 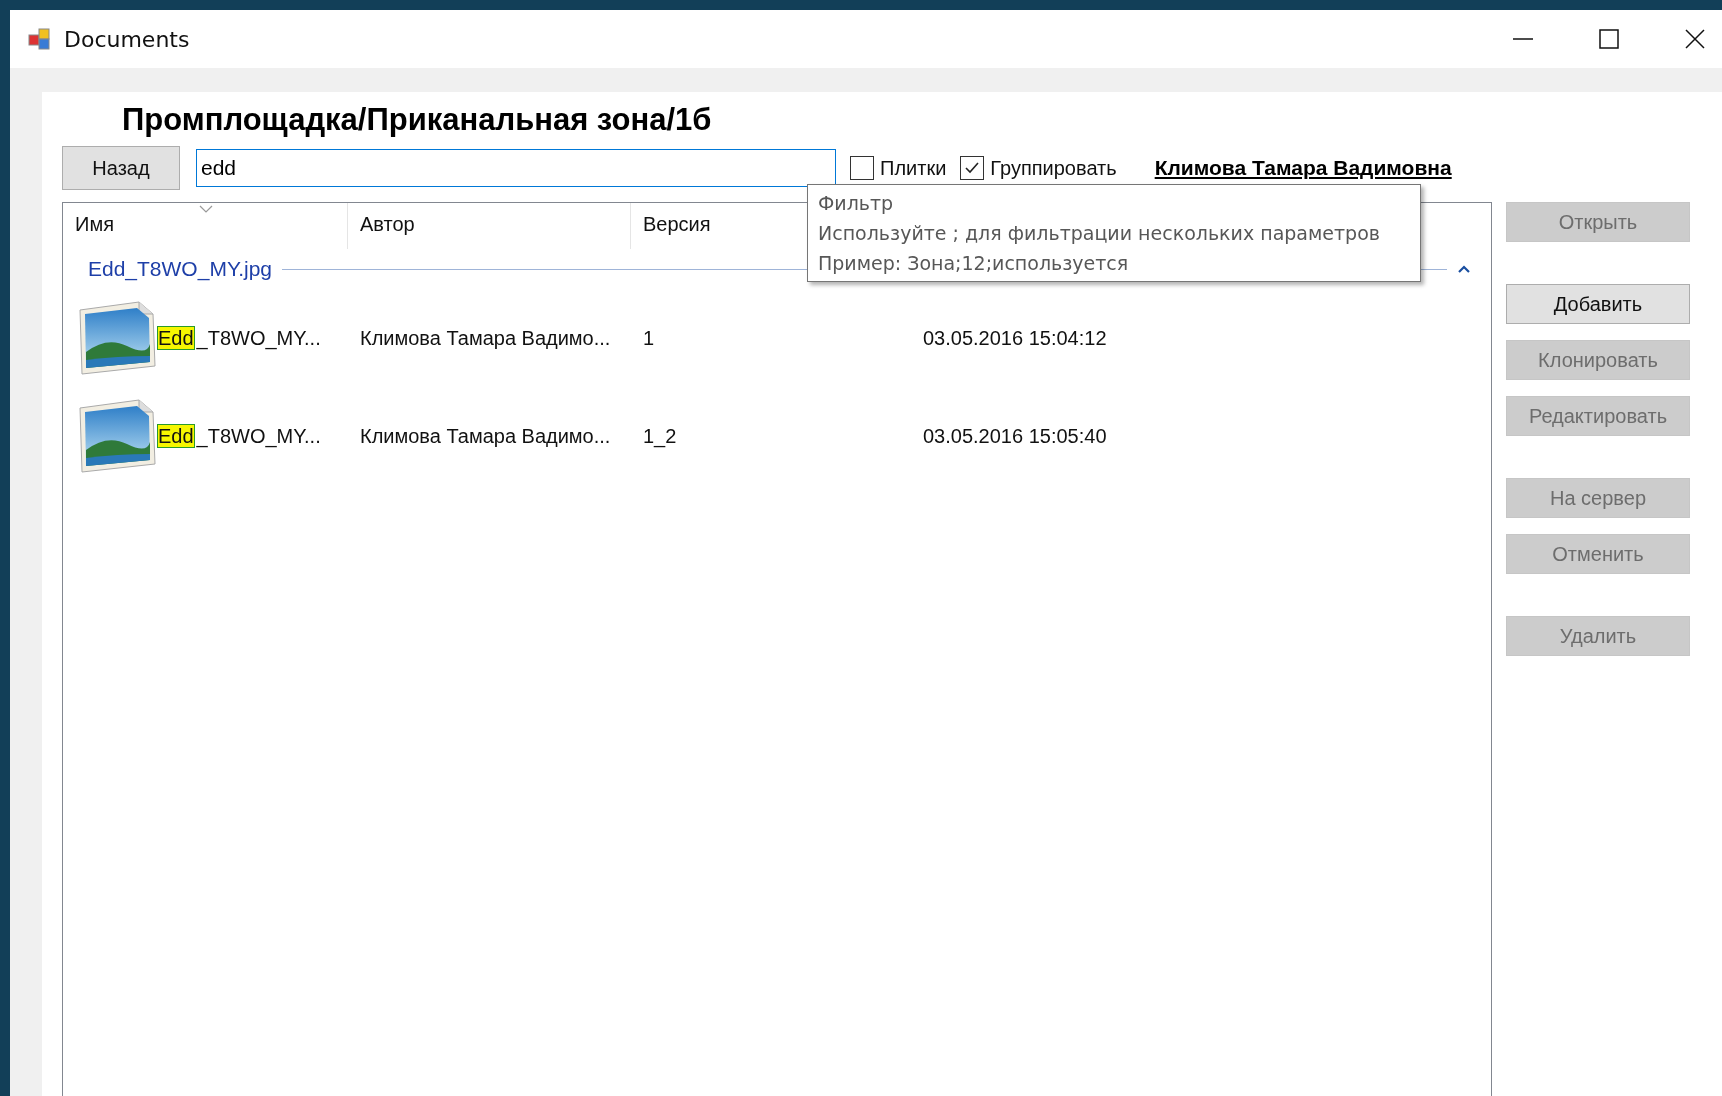 I want to click on group-title: Edd_T8WO_MY.jpg, so click(x=180, y=269).